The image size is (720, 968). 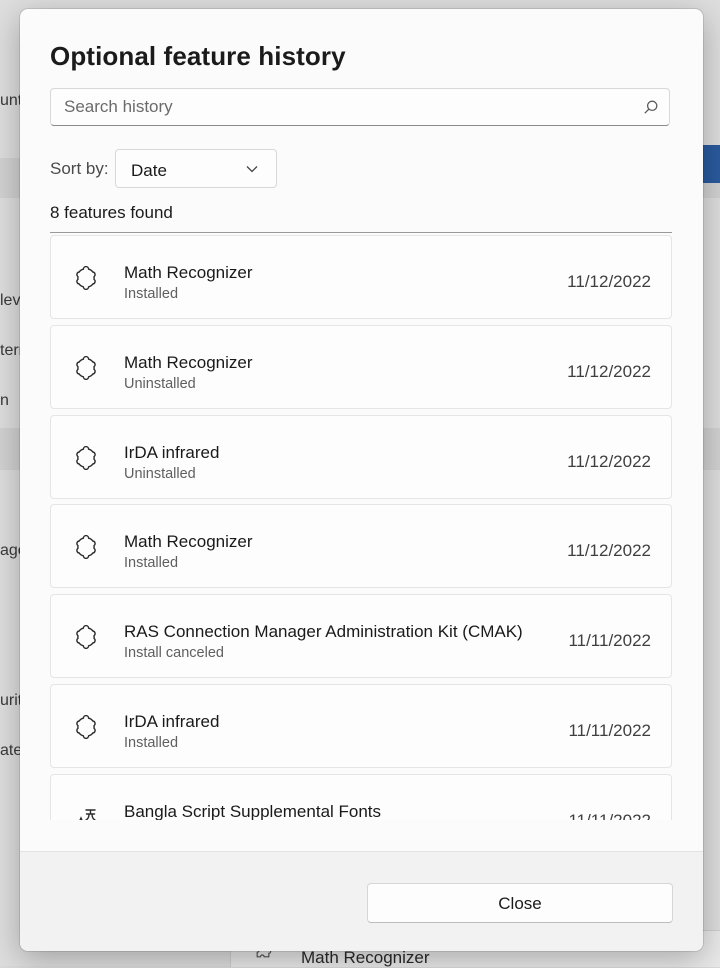 I want to click on dialog-footer: Close, so click(x=361, y=901).